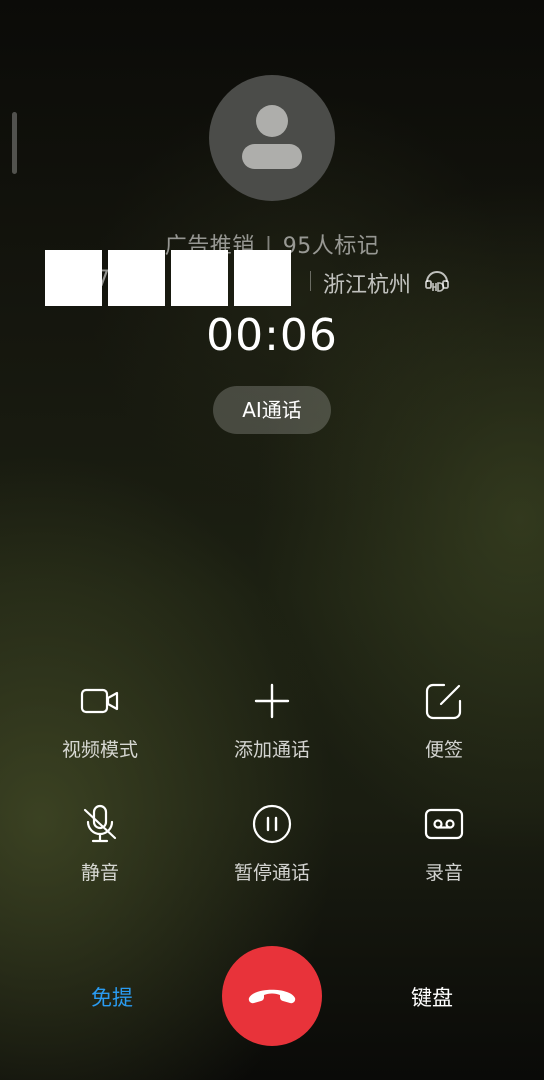  I want to click on plus-icon, so click(272, 701).